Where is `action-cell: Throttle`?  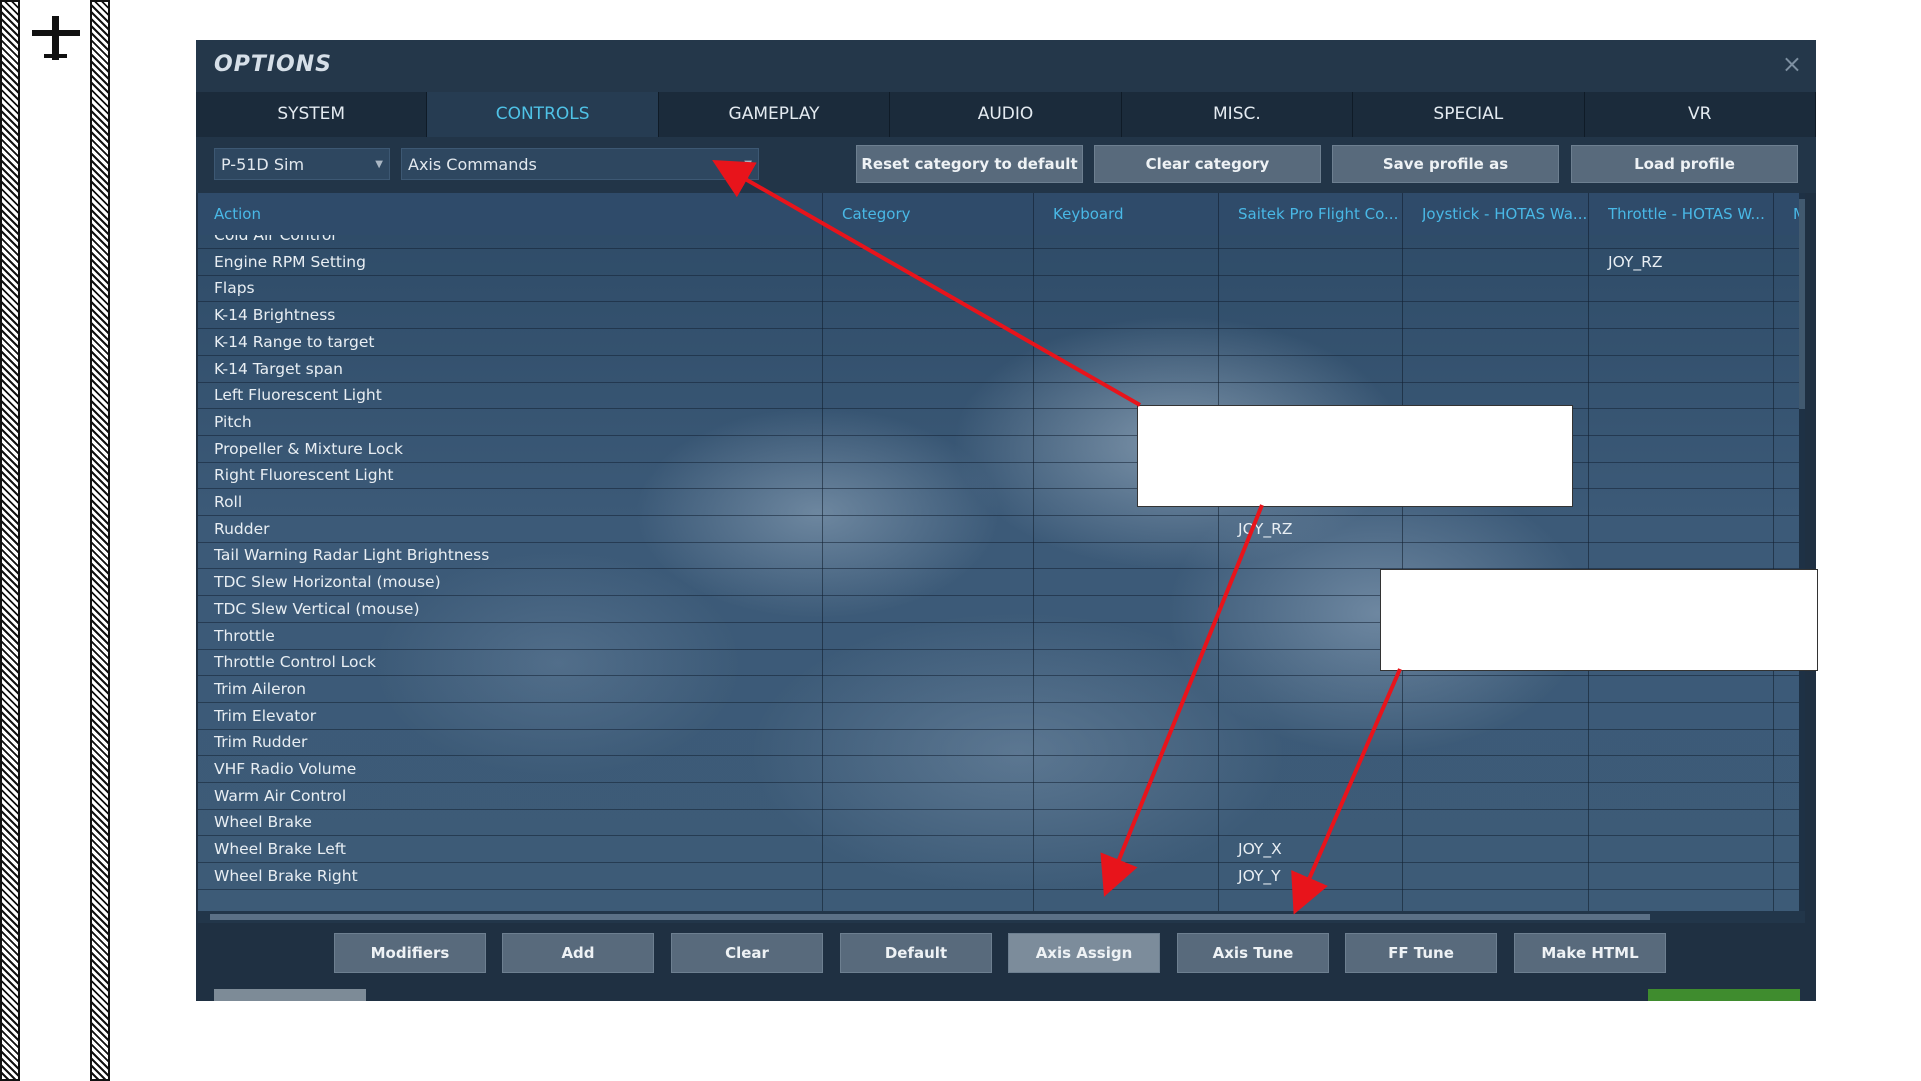
action-cell: Throttle is located at coordinates (244, 635).